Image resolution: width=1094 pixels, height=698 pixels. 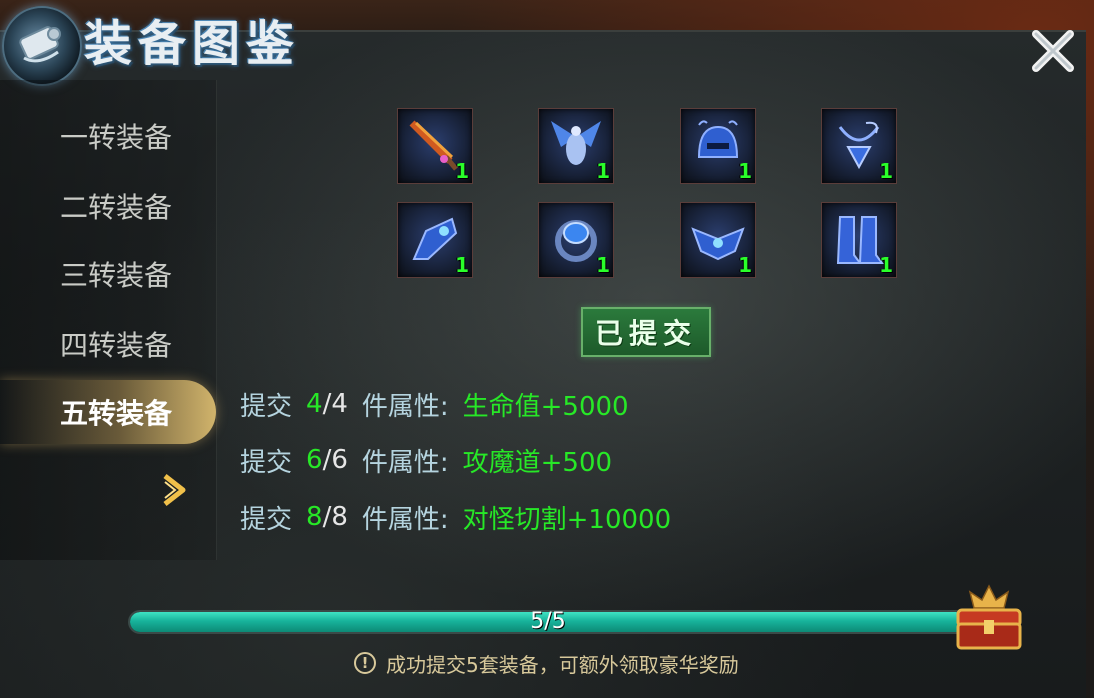 I want to click on tab-tier-2: 二转装备, so click(x=108, y=206).